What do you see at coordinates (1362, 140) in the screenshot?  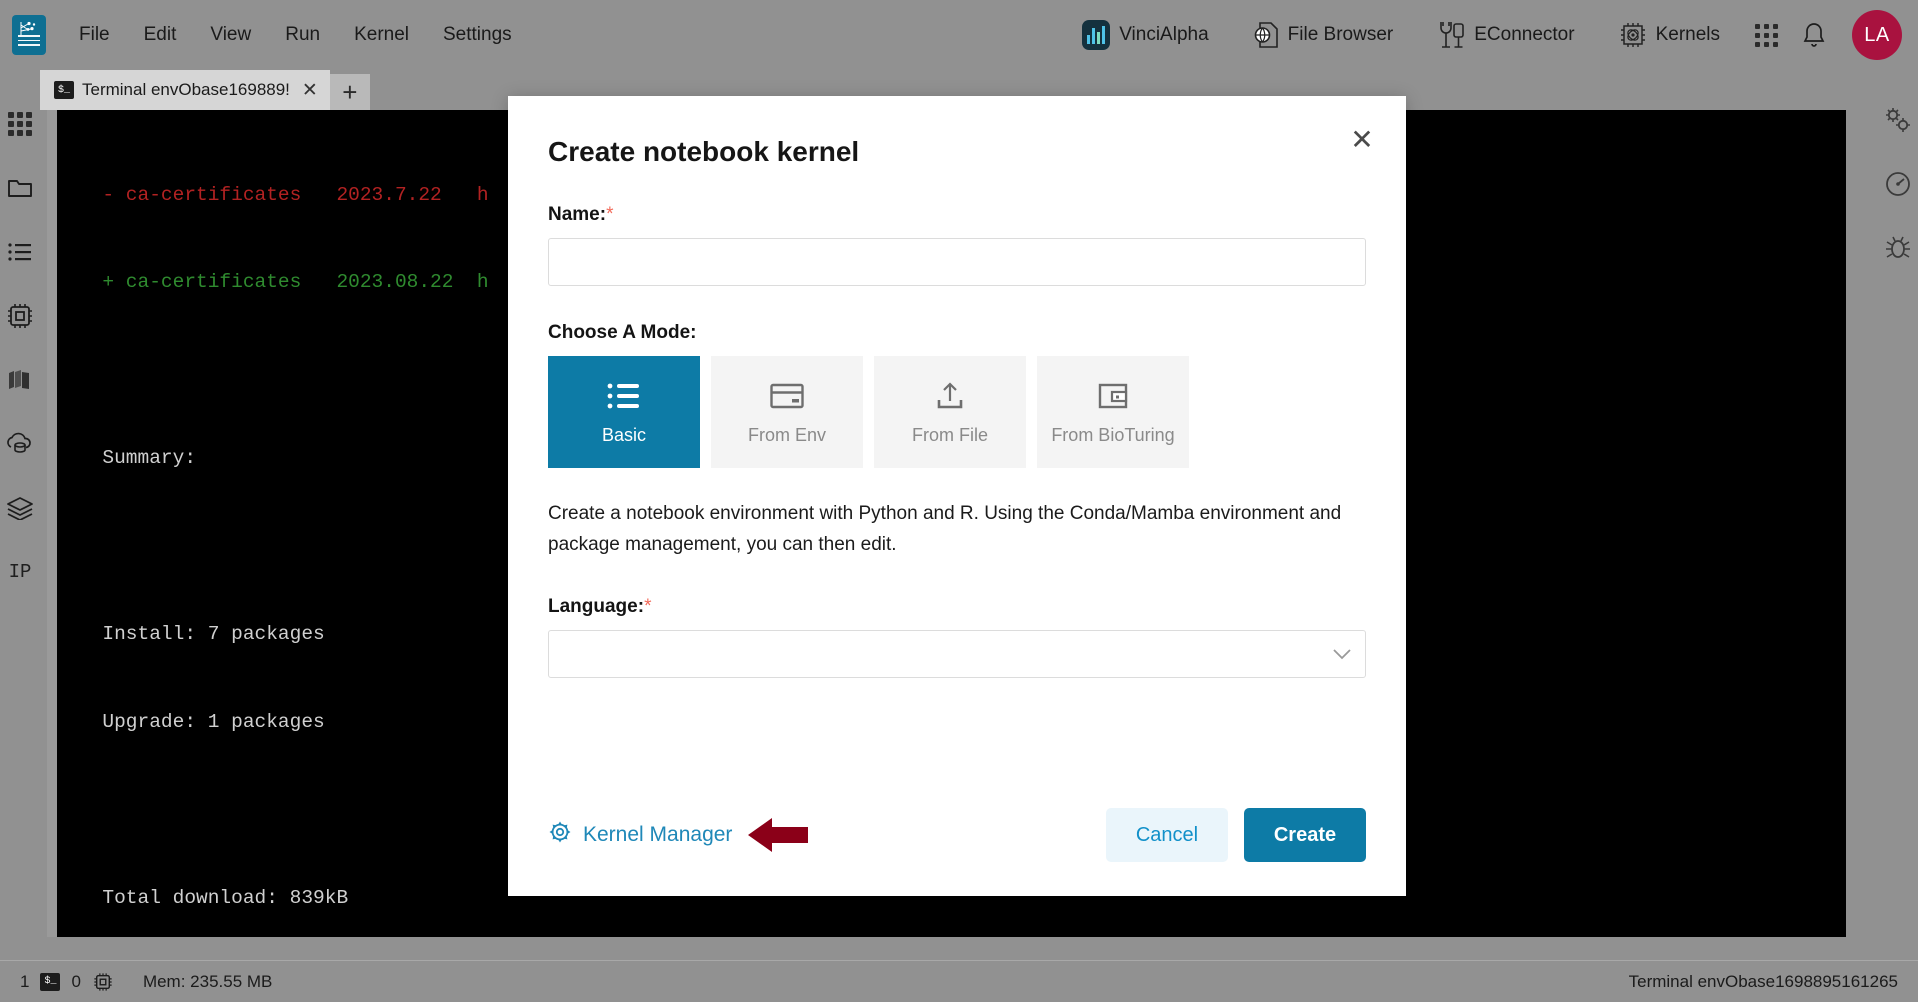 I see `close-icon: ✕` at bounding box center [1362, 140].